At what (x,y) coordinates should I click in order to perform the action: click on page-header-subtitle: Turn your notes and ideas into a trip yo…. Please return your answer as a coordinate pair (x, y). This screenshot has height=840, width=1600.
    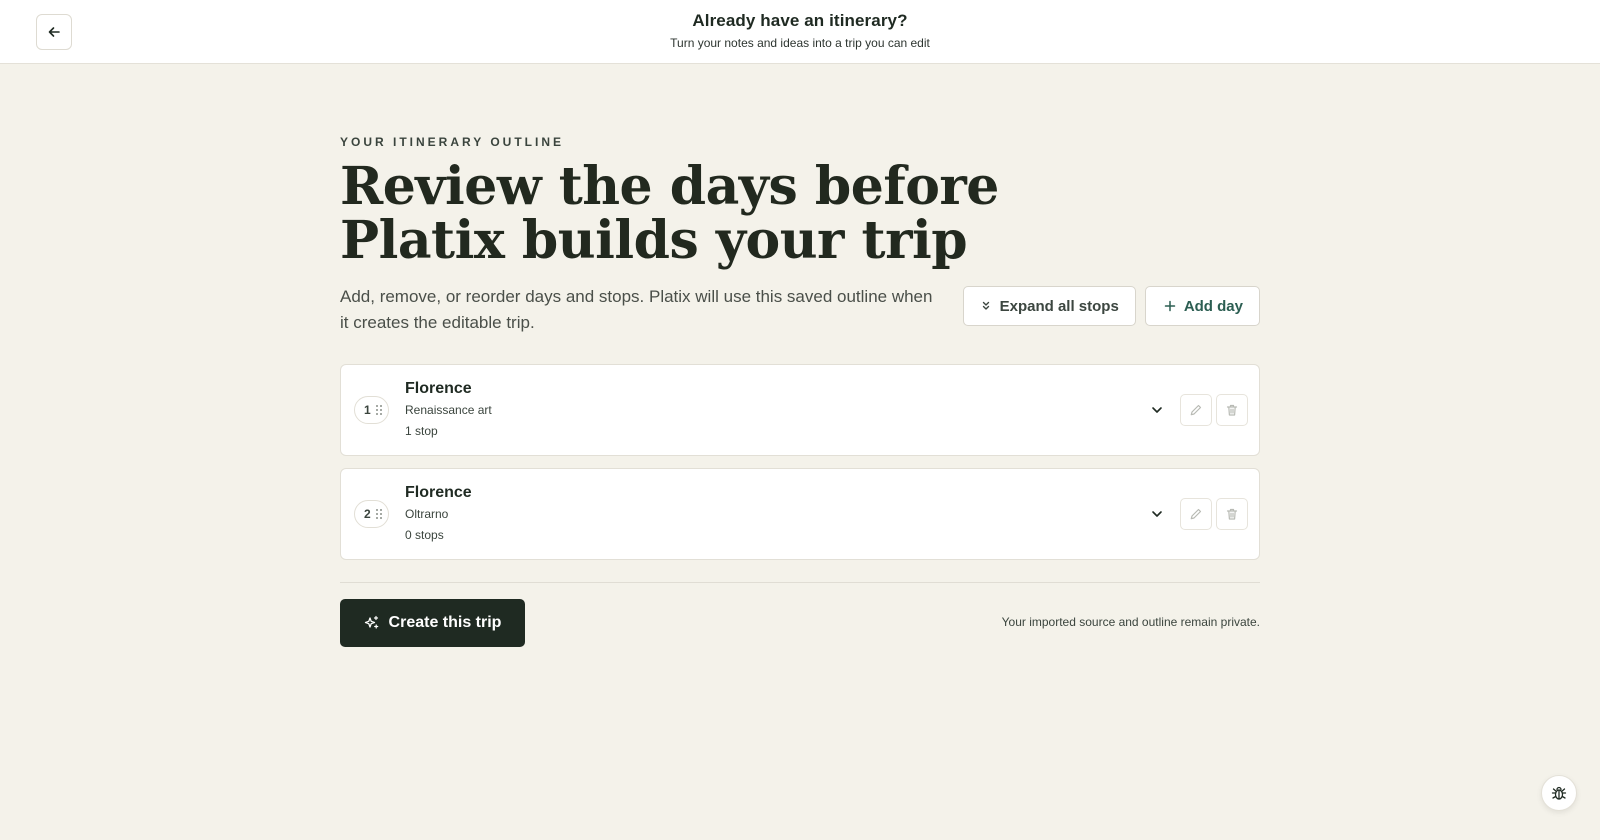
    Looking at the image, I should click on (800, 43).